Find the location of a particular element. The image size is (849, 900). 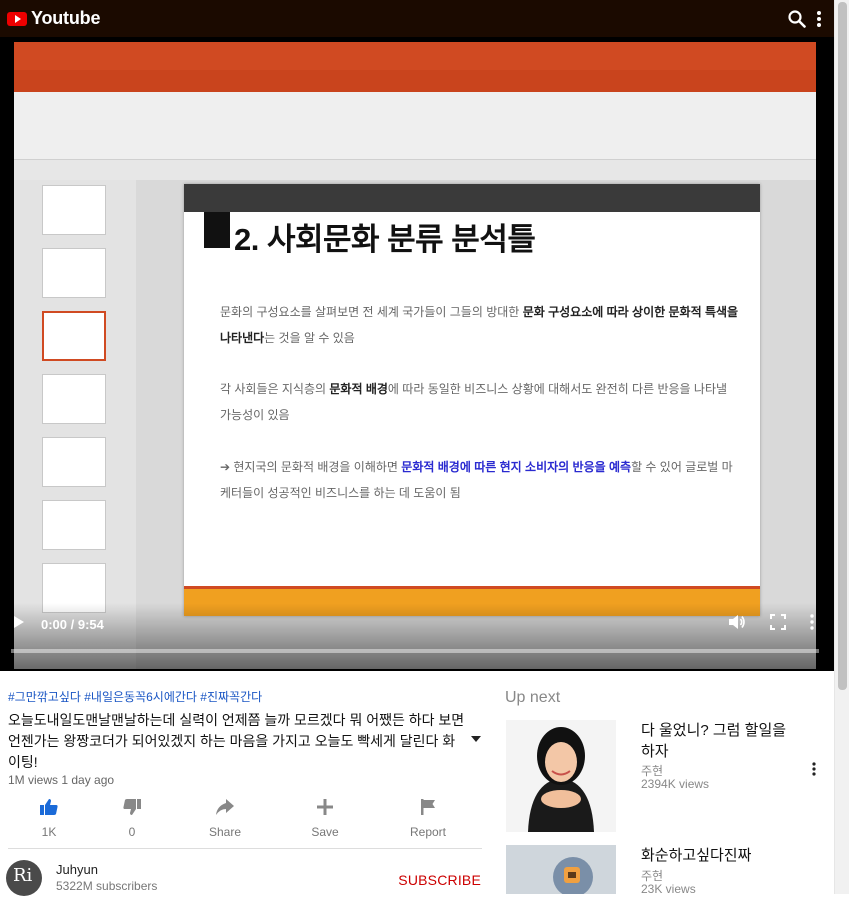

share-button: Share is located at coordinates (225, 818).